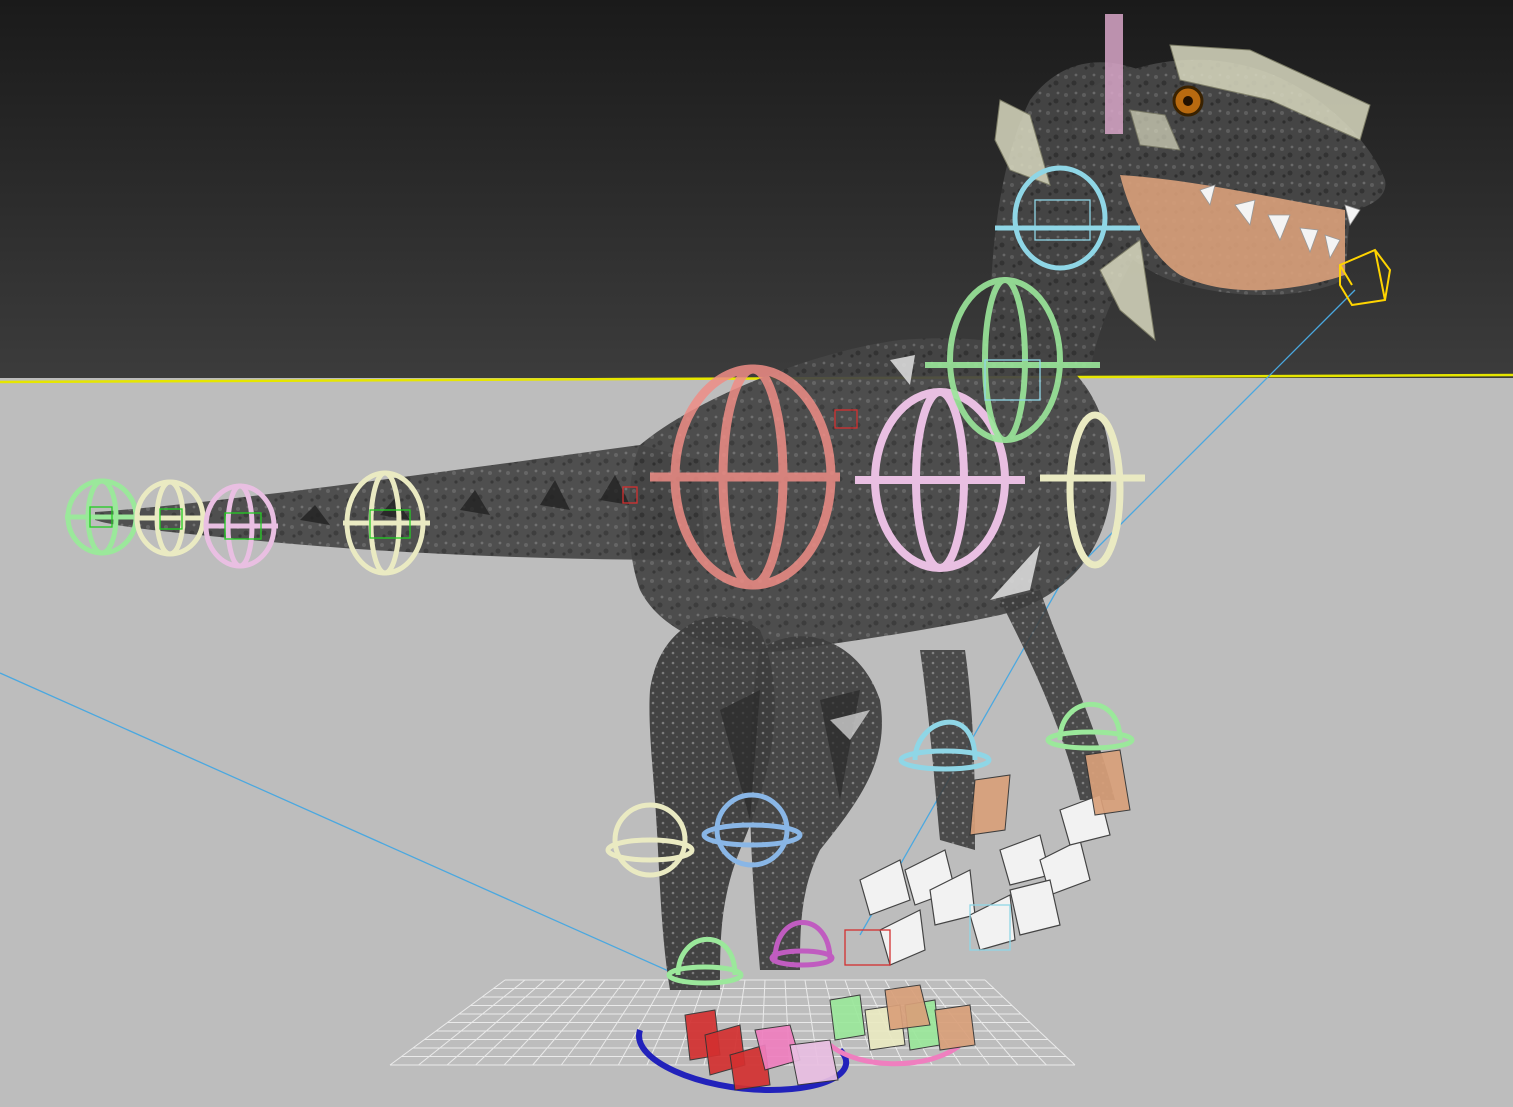 Image resolution: width=1513 pixels, height=1107 pixels. Describe the element at coordinates (1114, 74) in the screenshot. I see `neck-bone-control` at that location.